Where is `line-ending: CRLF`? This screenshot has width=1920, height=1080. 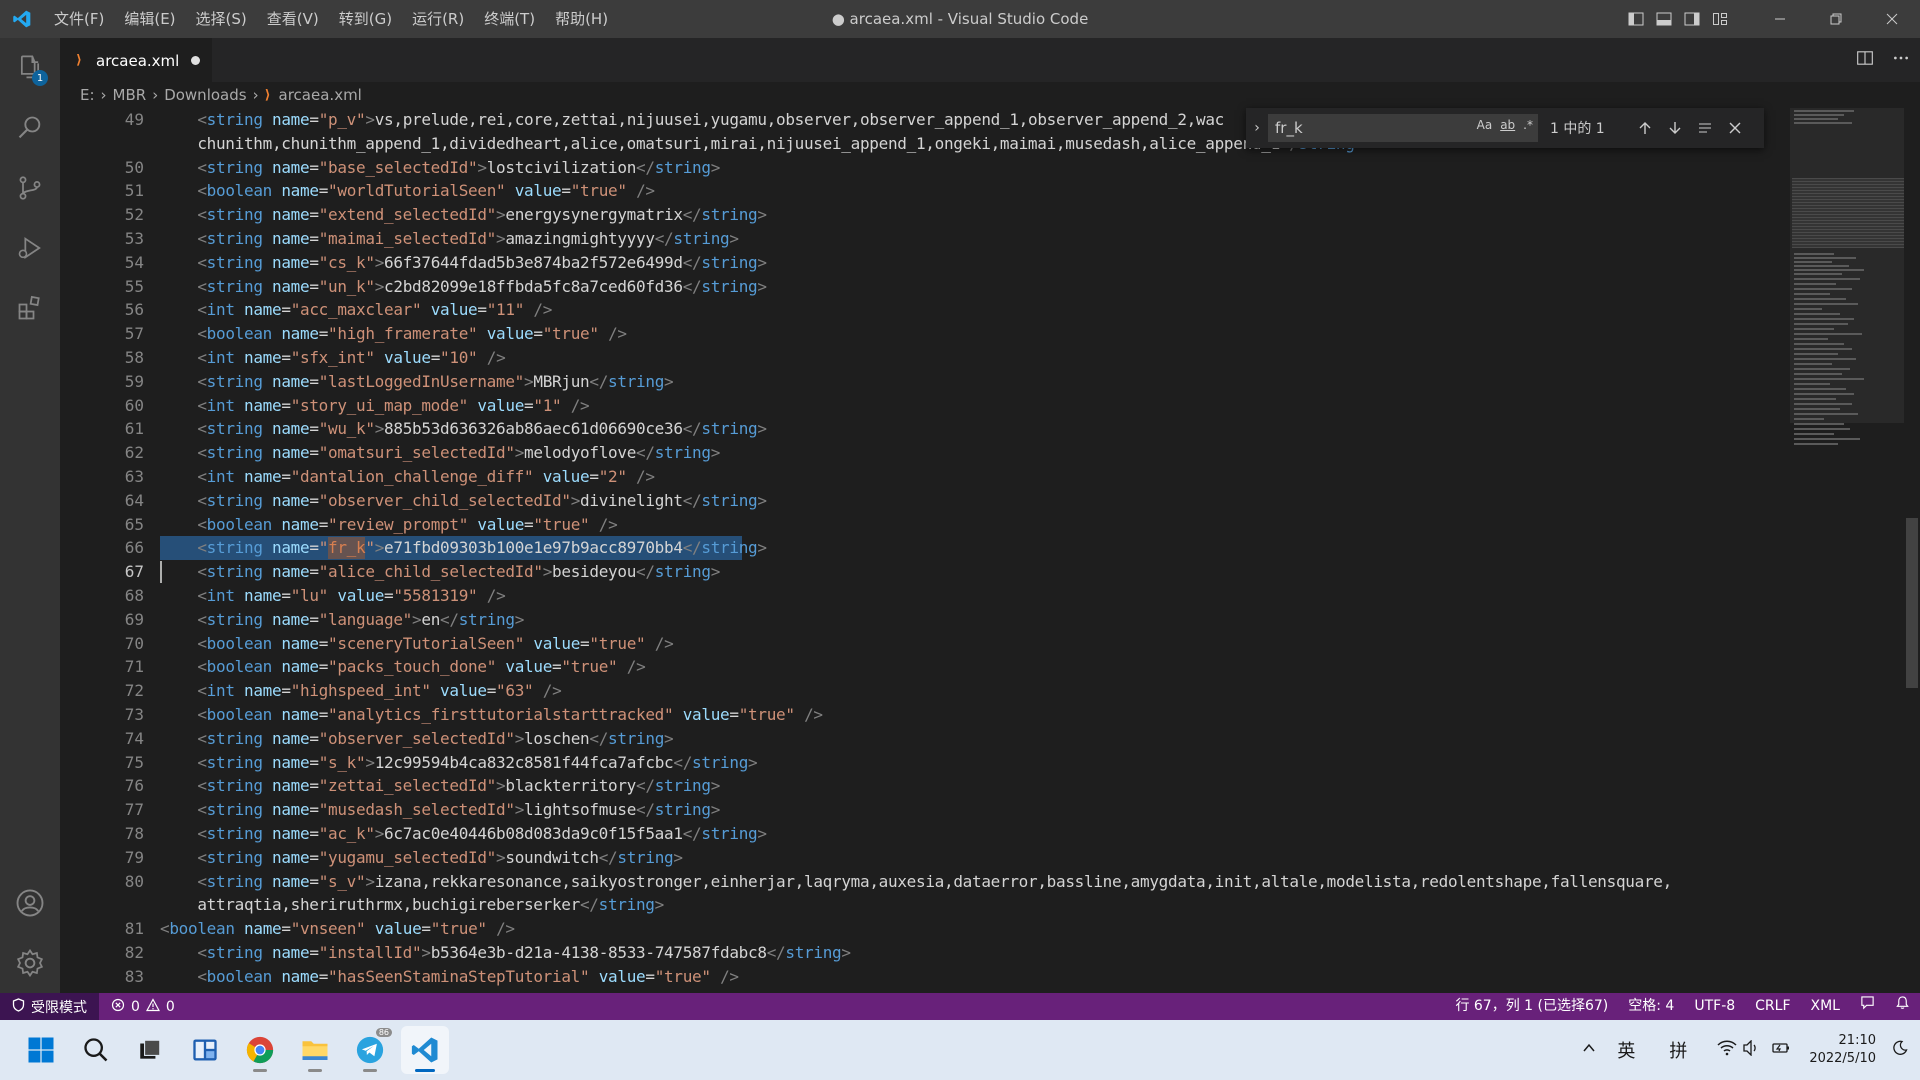
line-ending: CRLF is located at coordinates (1772, 1006).